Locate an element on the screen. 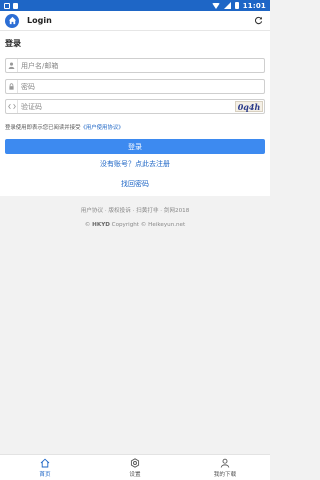  refresh-icon is located at coordinates (258, 21).